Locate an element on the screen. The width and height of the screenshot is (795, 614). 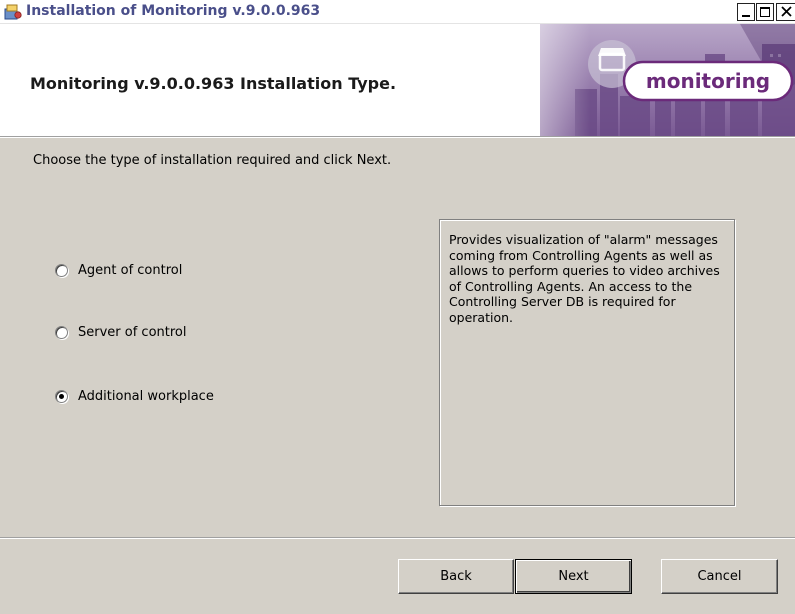
installer-icon is located at coordinates (13, 12).